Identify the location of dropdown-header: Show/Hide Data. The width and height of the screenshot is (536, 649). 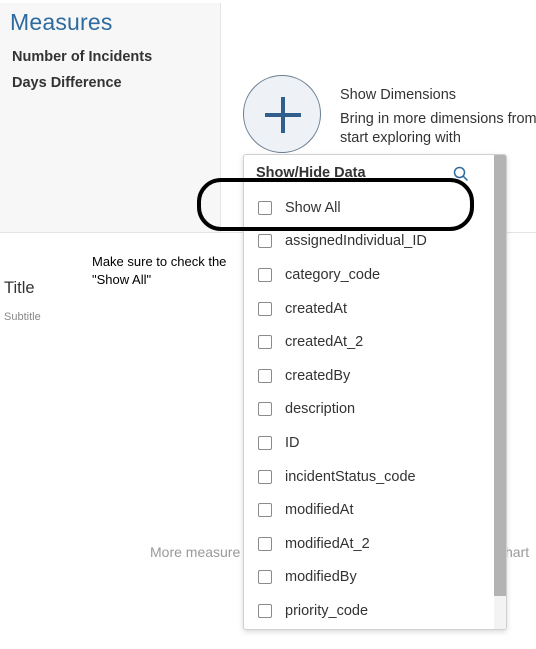
(311, 173).